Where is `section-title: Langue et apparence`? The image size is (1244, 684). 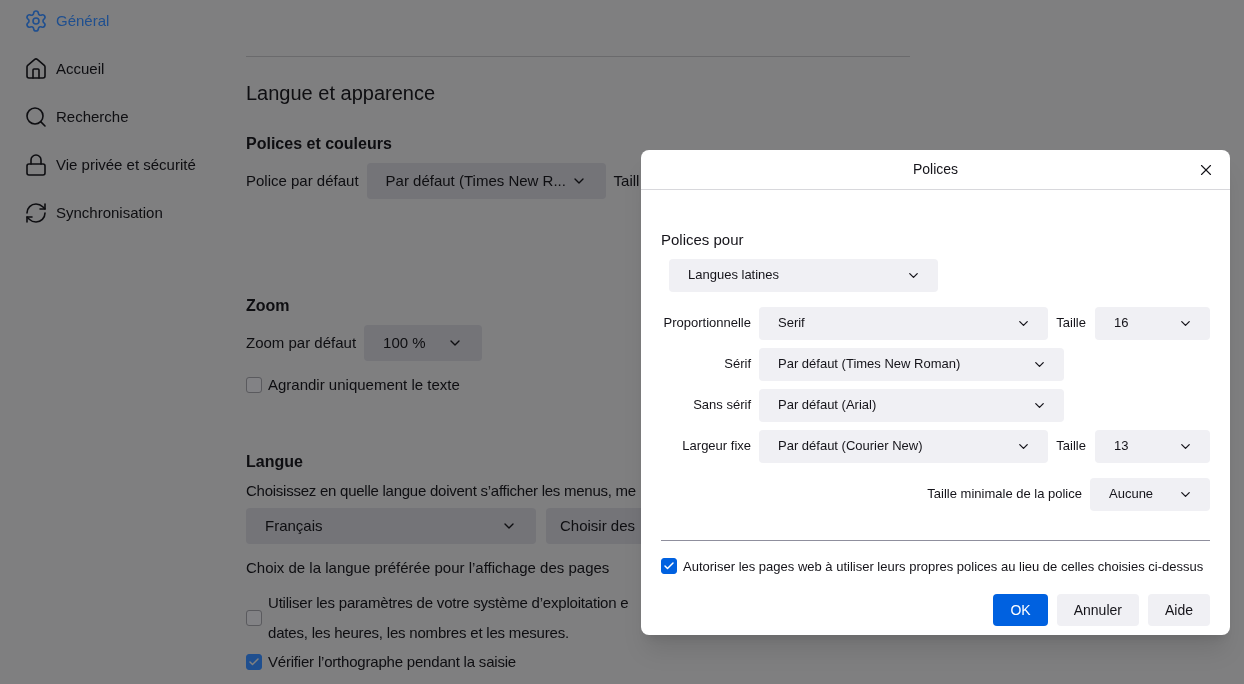
section-title: Langue et apparence is located at coordinates (341, 93).